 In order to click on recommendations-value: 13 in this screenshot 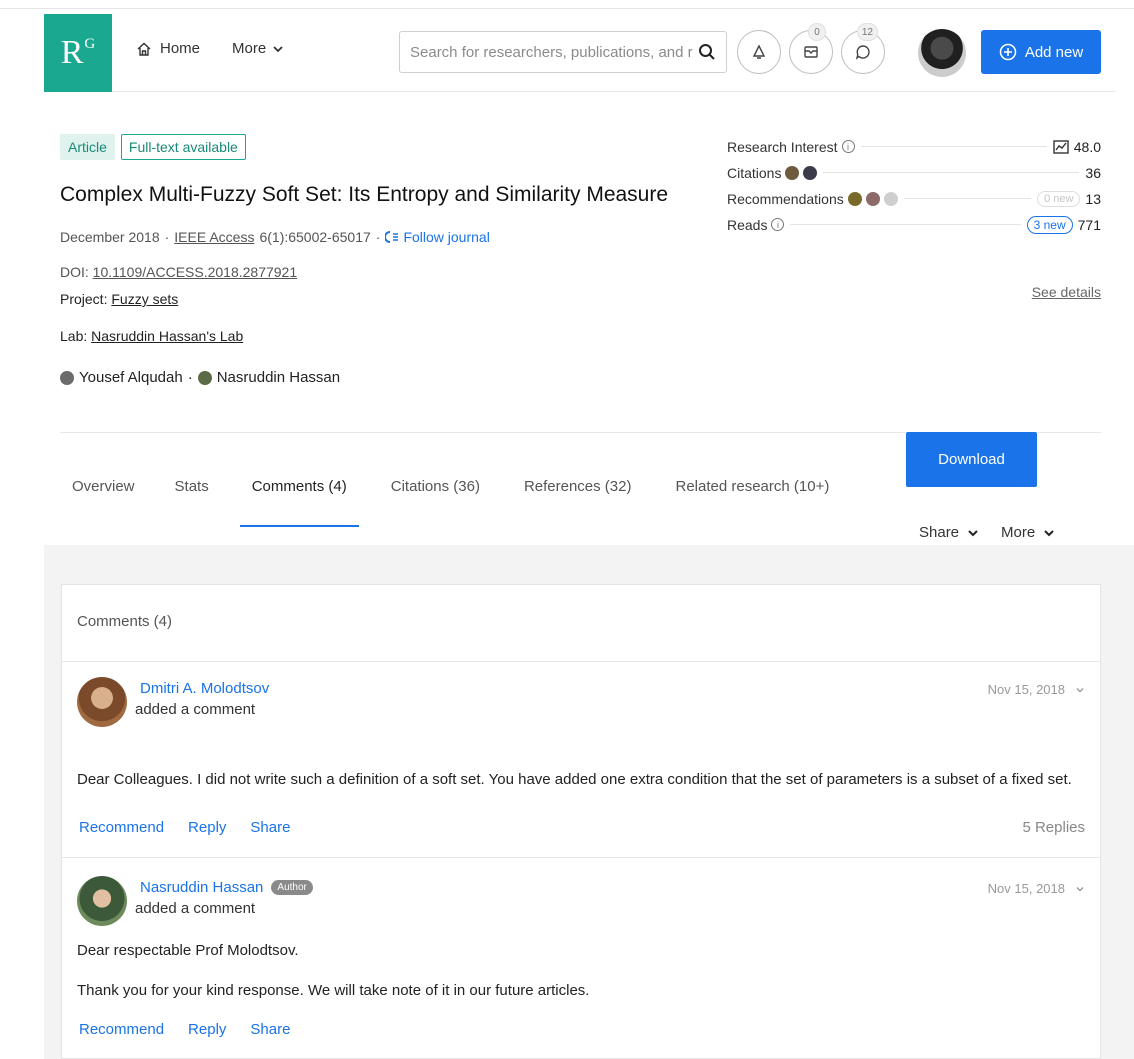, I will do `click(1093, 198)`.